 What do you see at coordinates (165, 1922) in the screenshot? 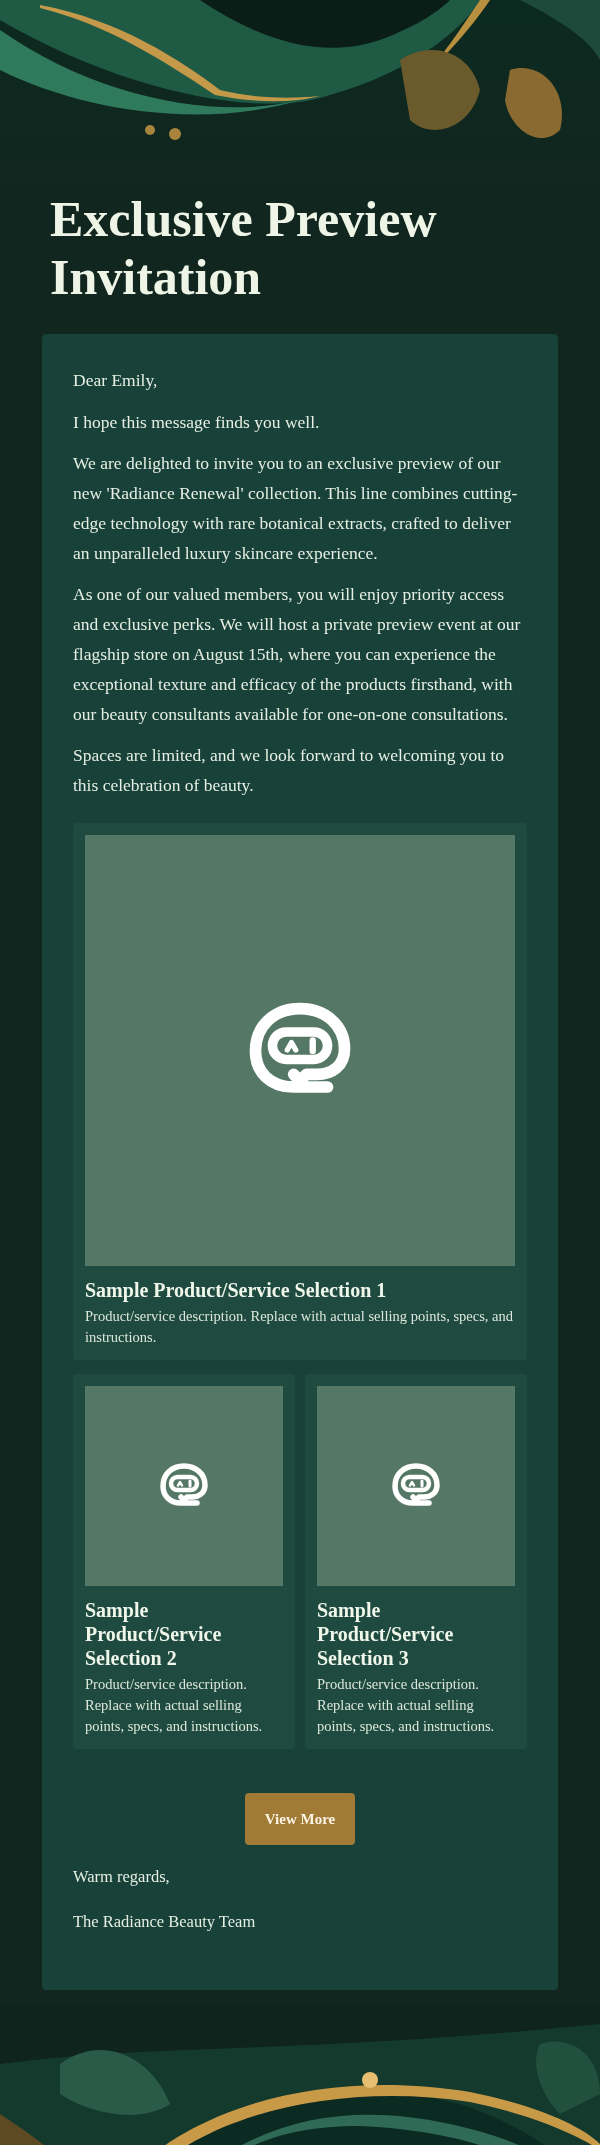
I see `signature-text: The Radiance Beauty Team` at bounding box center [165, 1922].